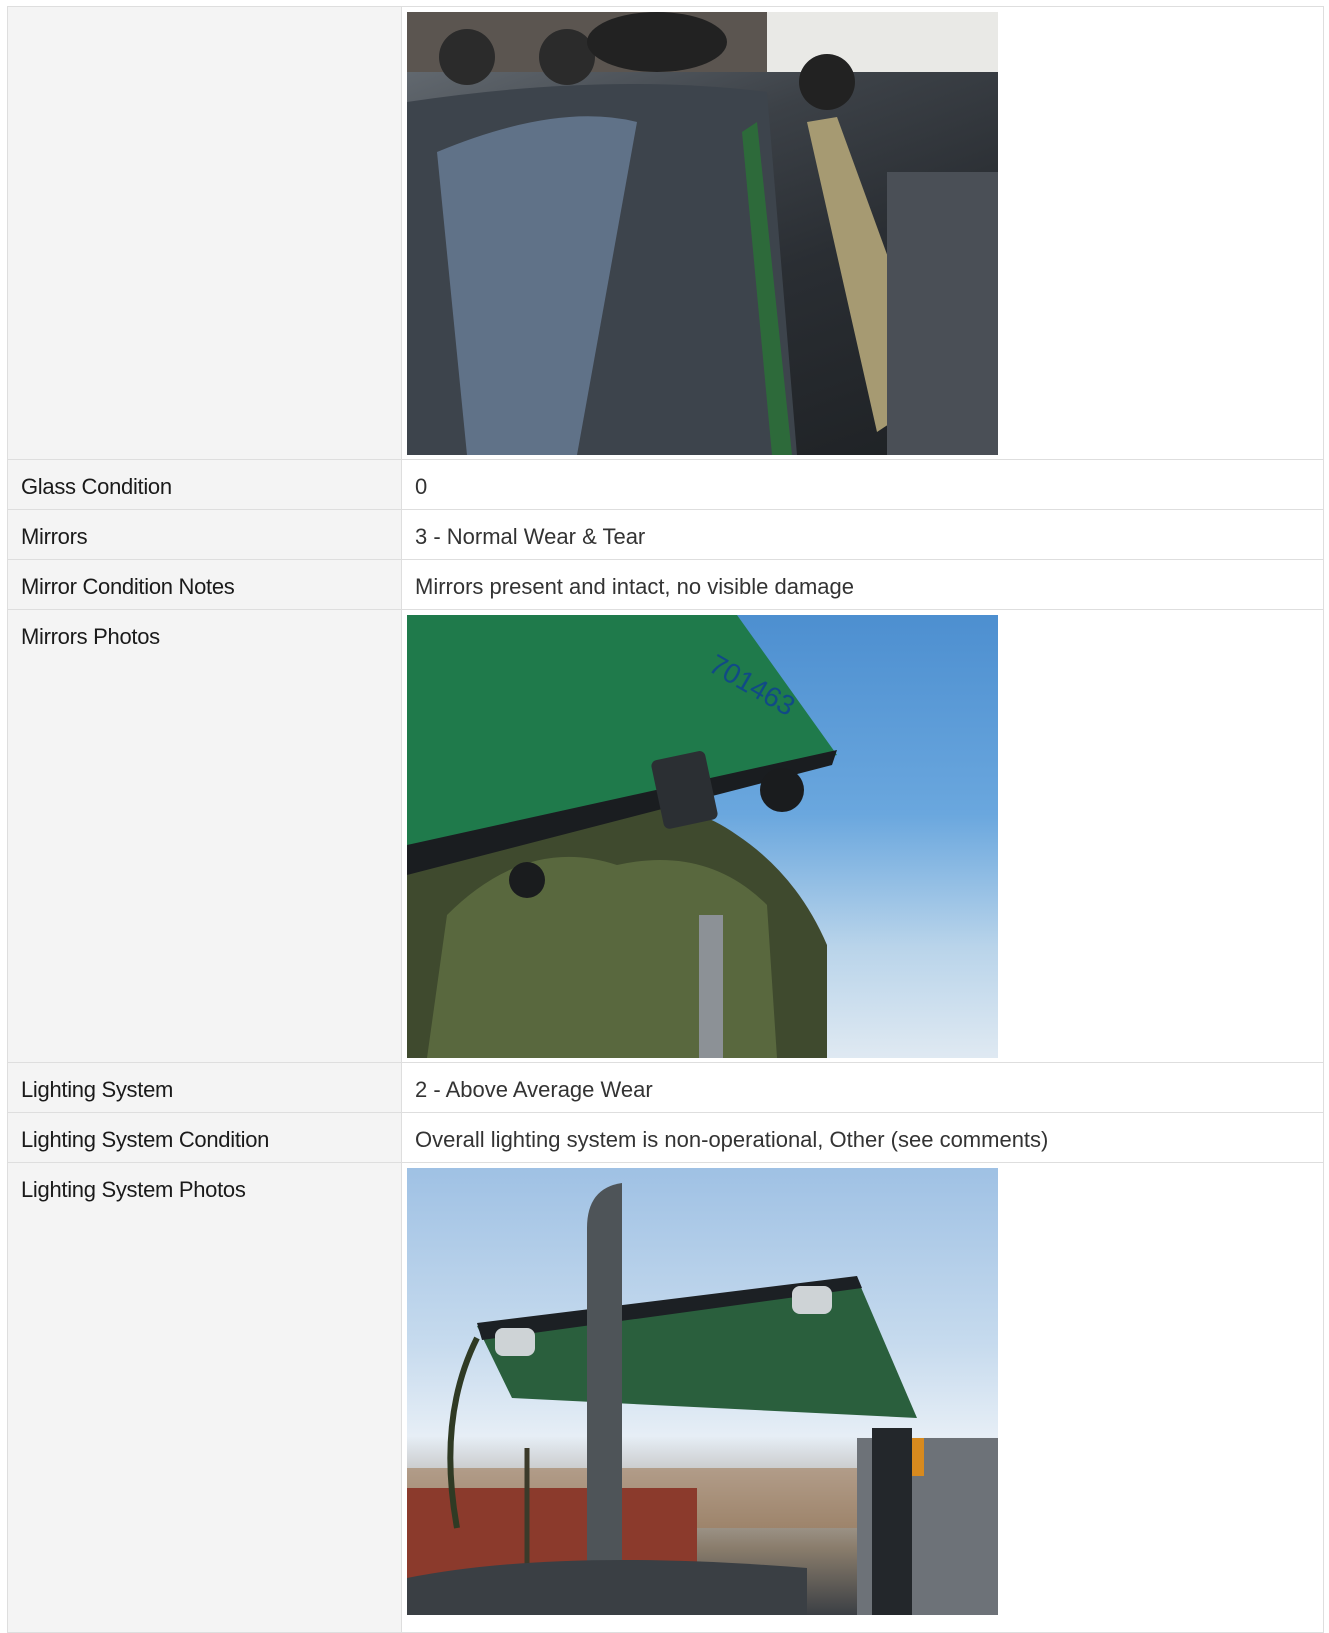 This screenshot has width=1329, height=1633. What do you see at coordinates (204, 233) in the screenshot?
I see `row-label` at bounding box center [204, 233].